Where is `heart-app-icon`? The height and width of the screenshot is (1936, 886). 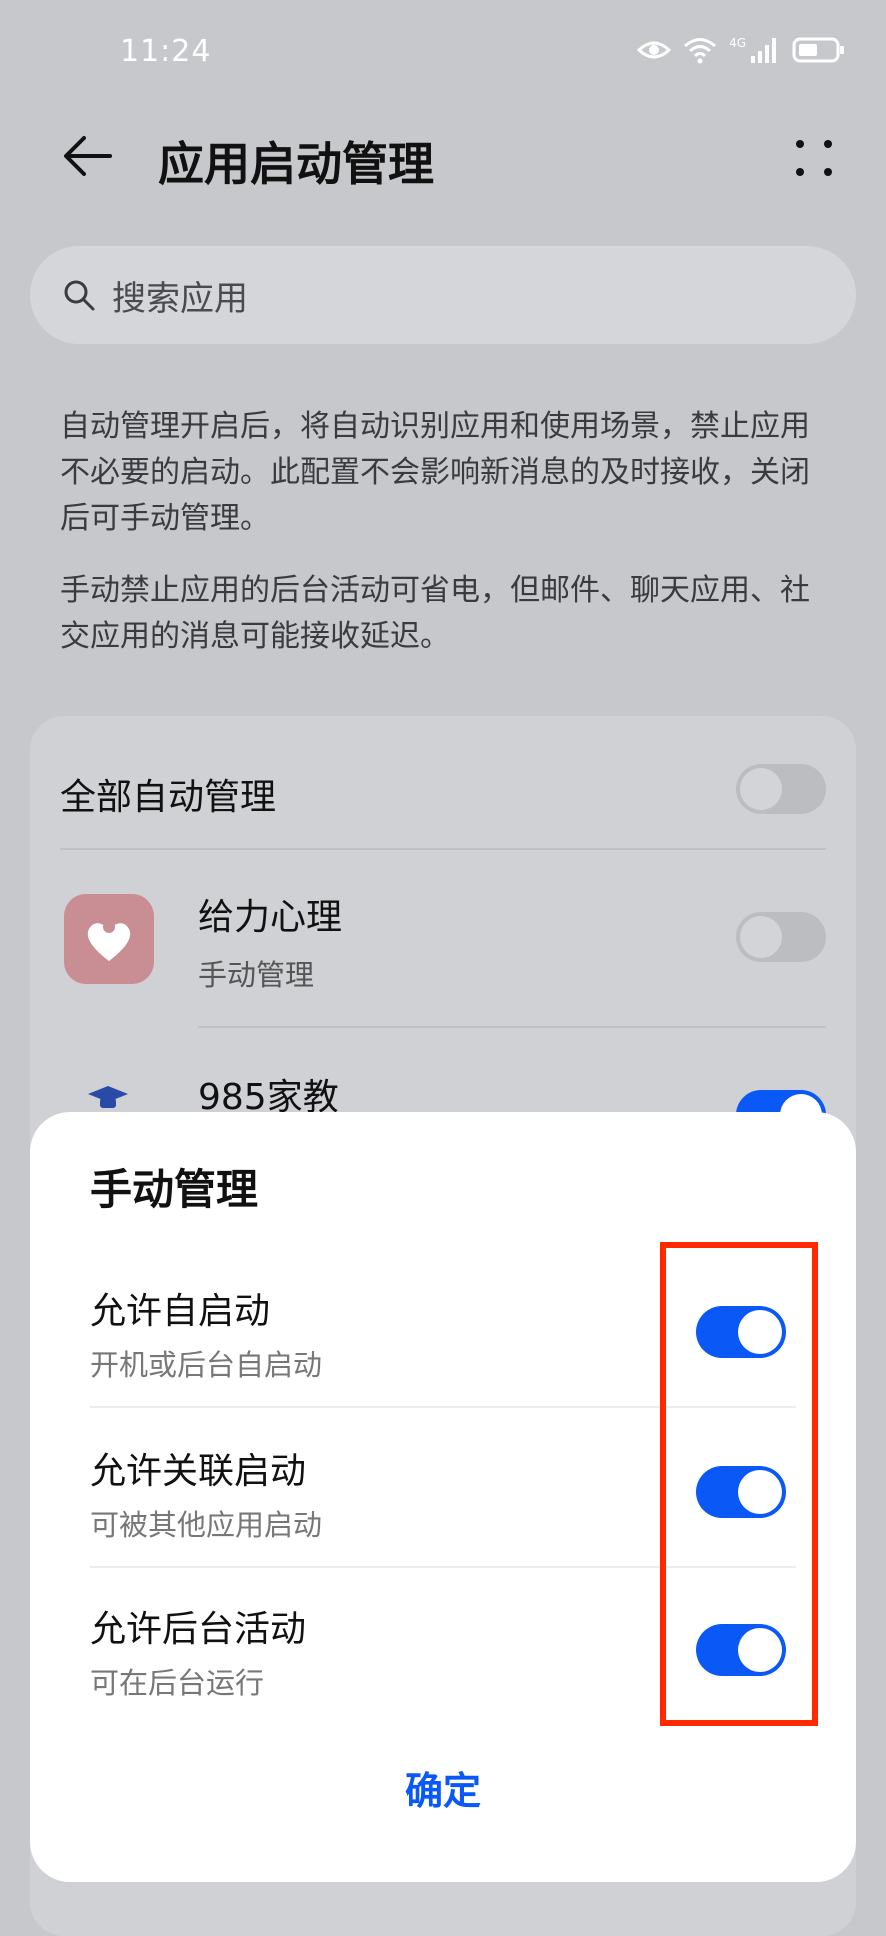
heart-app-icon is located at coordinates (109, 939).